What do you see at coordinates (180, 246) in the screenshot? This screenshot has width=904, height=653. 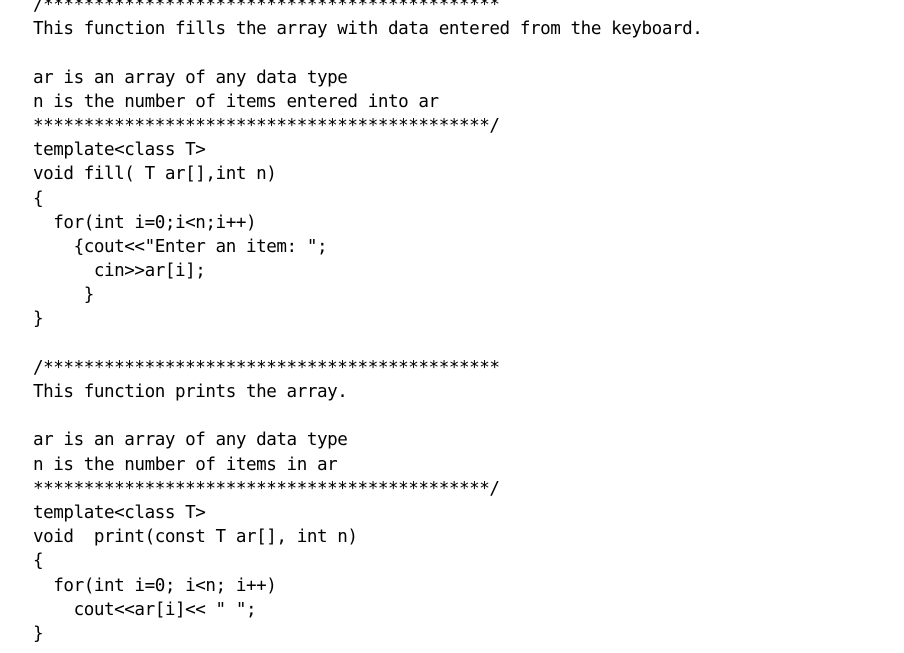 I see `code-line: {cout<<"Enter an item: ";` at bounding box center [180, 246].